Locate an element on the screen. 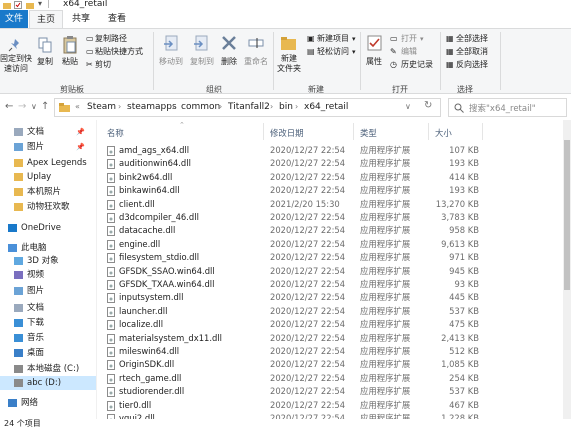 This screenshot has height=429, width=571. nav-item: Apex Legends is located at coordinates (48, 163).